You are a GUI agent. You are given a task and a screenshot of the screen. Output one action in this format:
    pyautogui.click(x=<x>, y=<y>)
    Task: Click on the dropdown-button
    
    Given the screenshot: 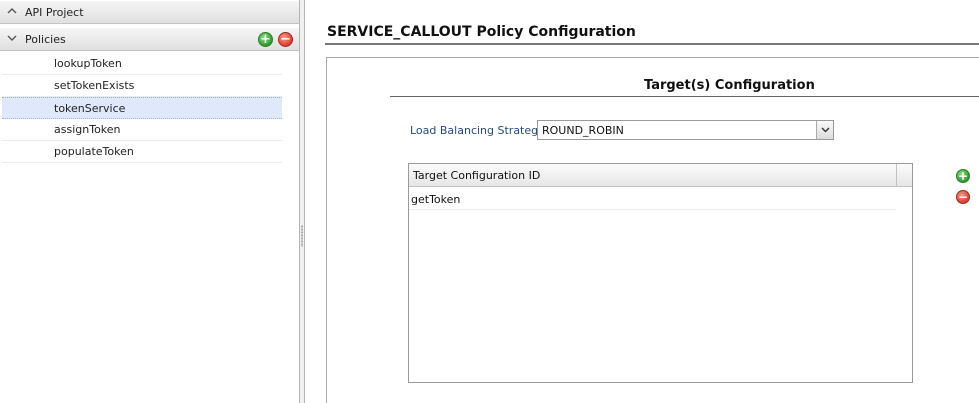 What is the action you would take?
    pyautogui.click(x=824, y=130)
    